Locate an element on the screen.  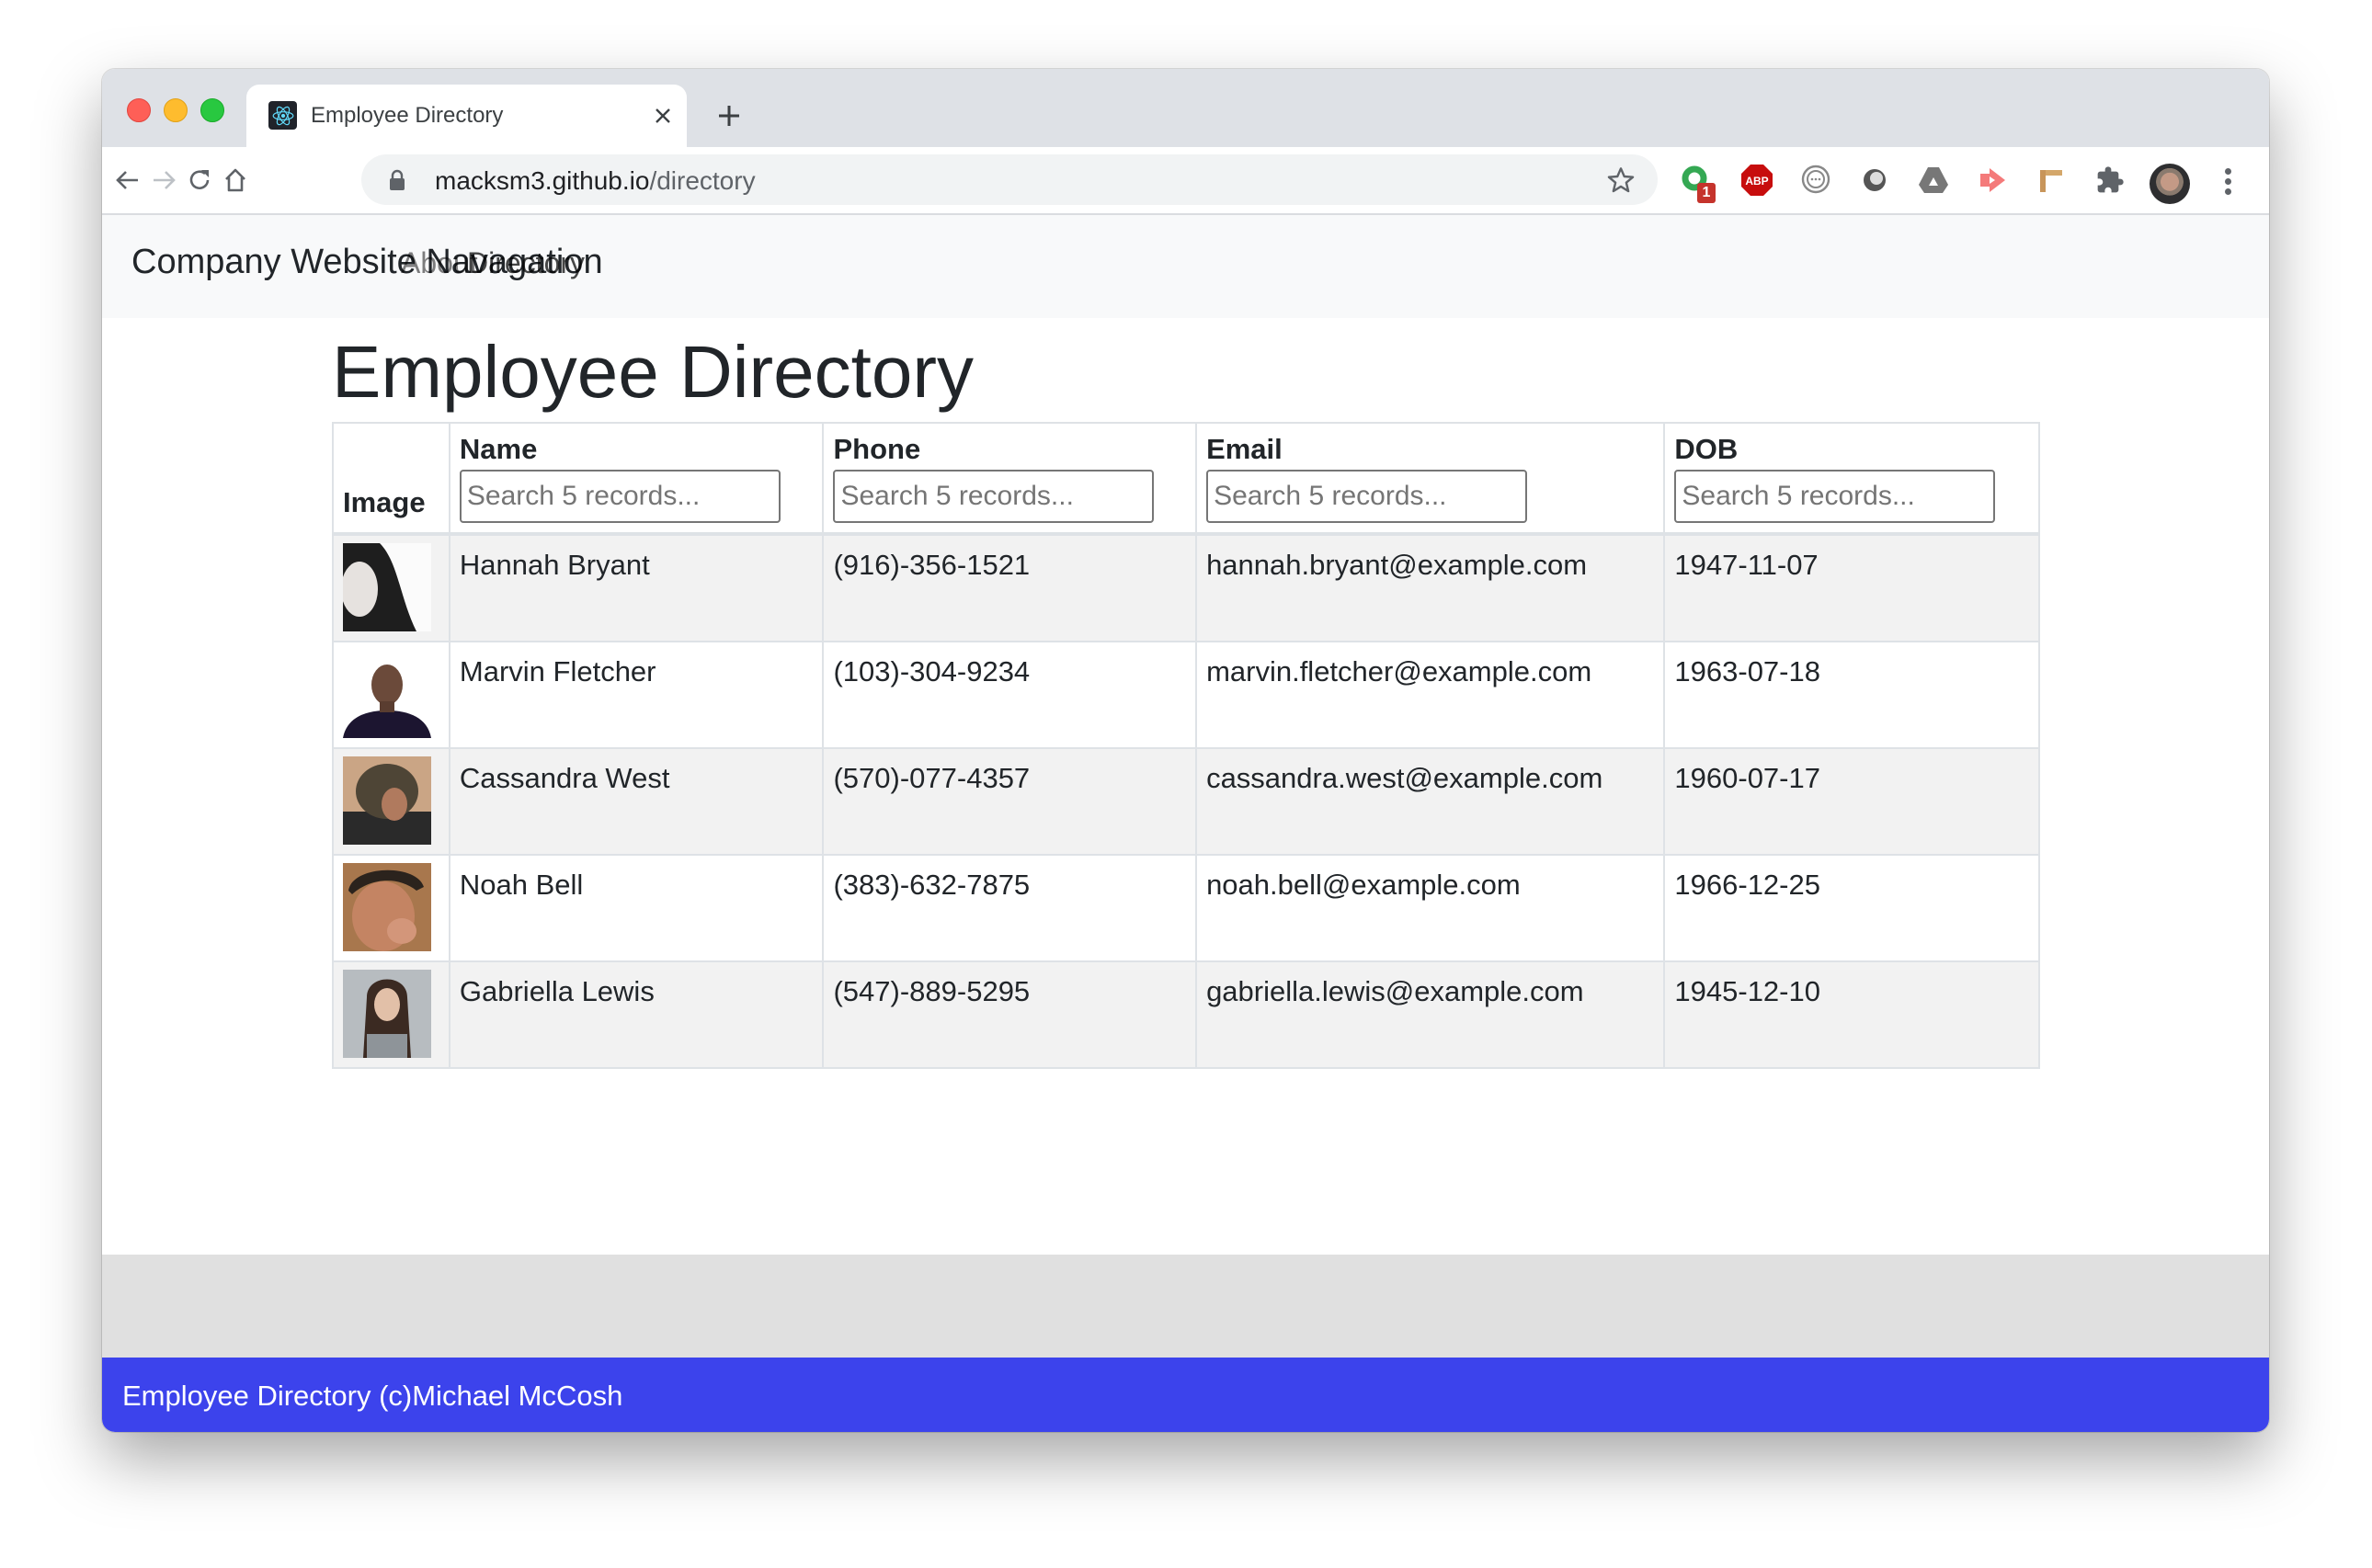
email-cell: noah.bell@example.com is located at coordinates (1430, 908).